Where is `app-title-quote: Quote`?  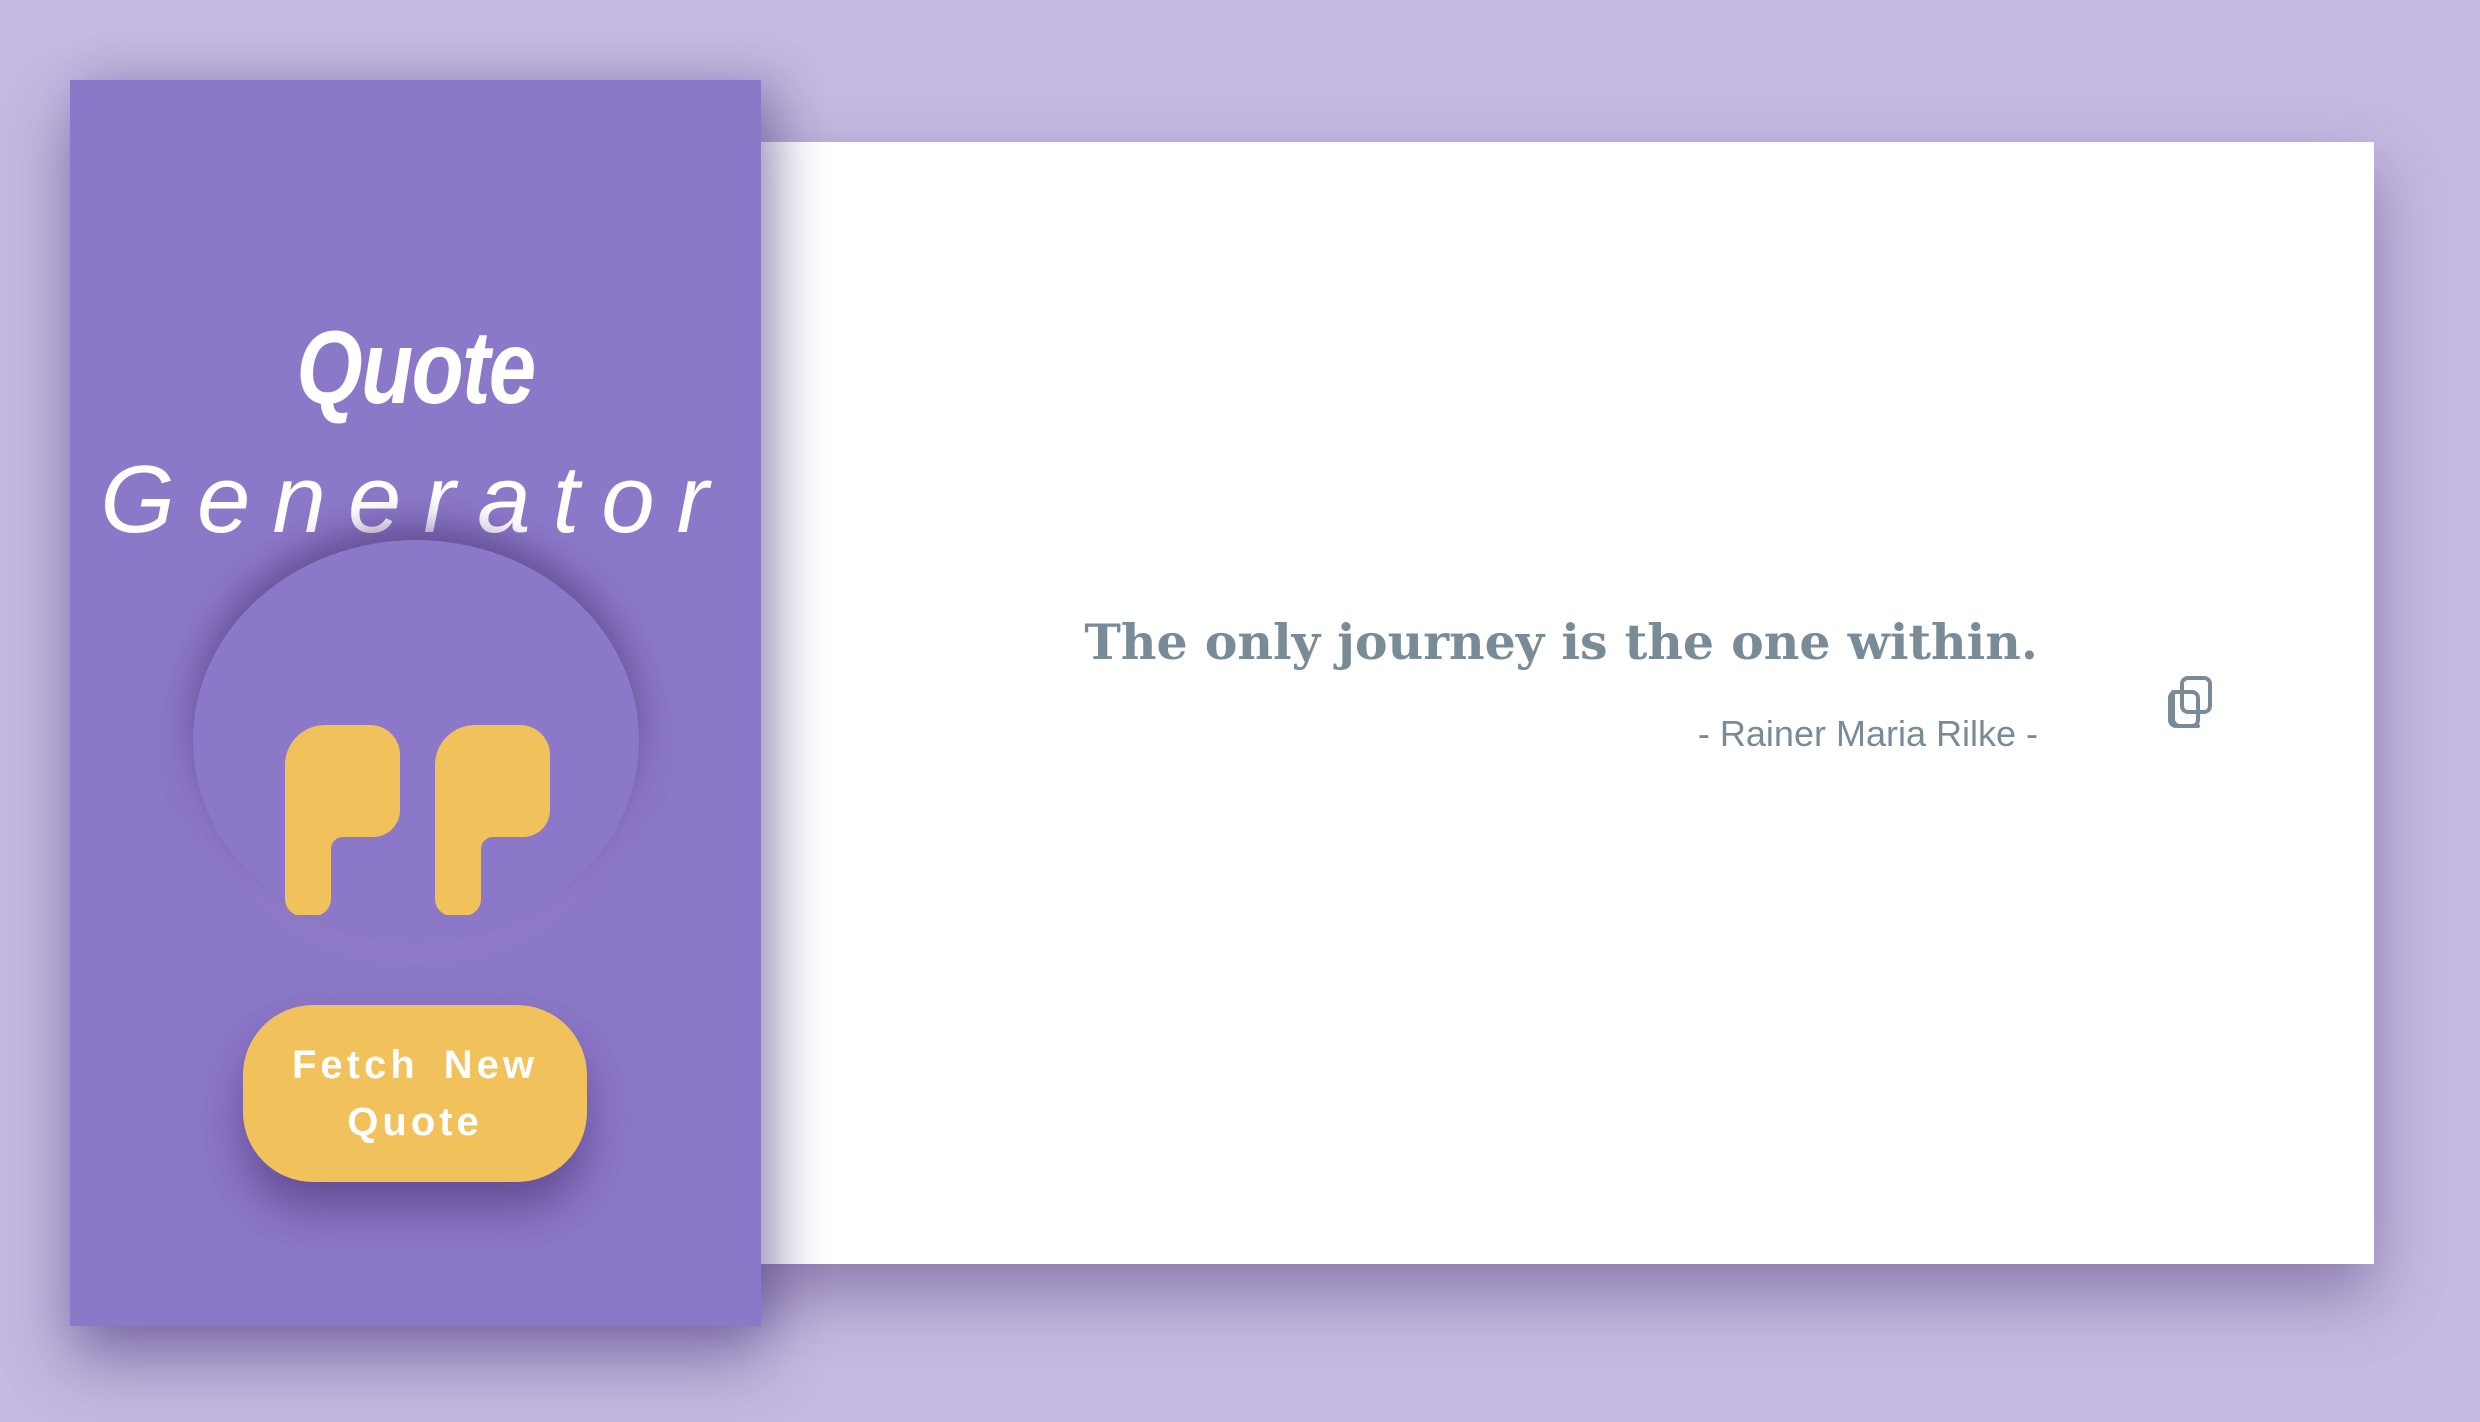 app-title-quote: Quote is located at coordinates (416, 368).